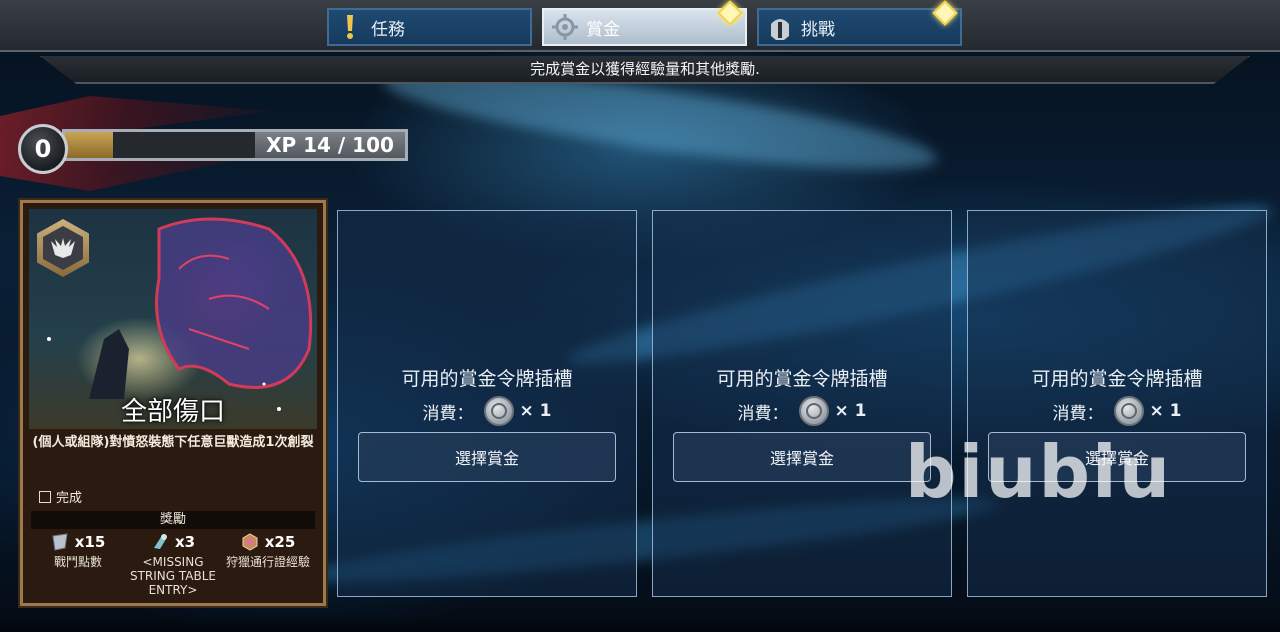  I want to click on reward-name: 戰鬥點數, so click(77, 562).